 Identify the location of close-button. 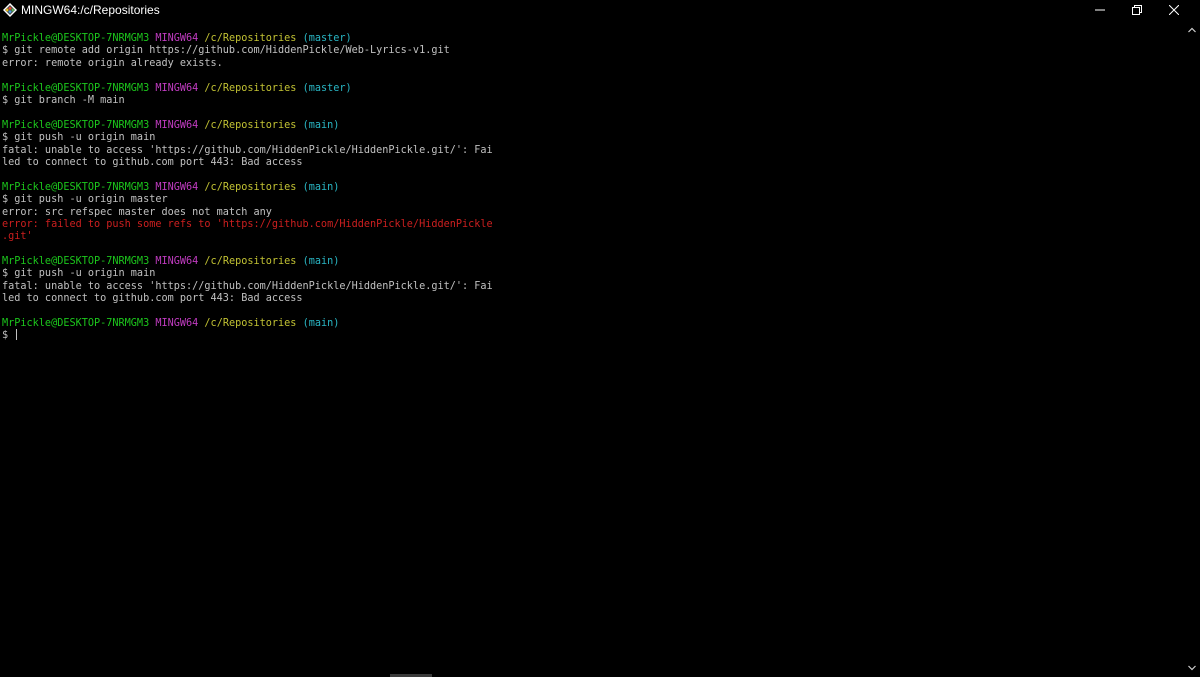
(1174, 10).